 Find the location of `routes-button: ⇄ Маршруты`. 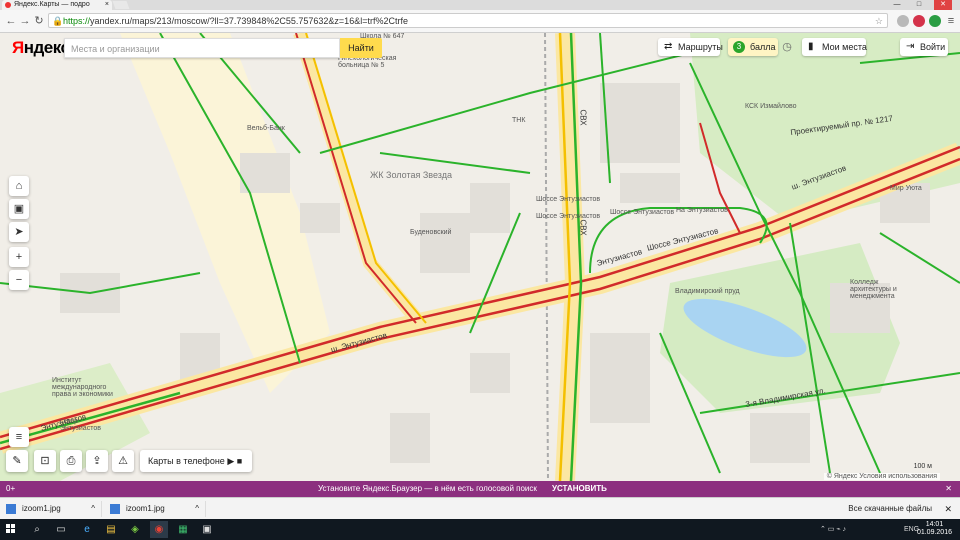

routes-button: ⇄ Маршруты is located at coordinates (690, 47).